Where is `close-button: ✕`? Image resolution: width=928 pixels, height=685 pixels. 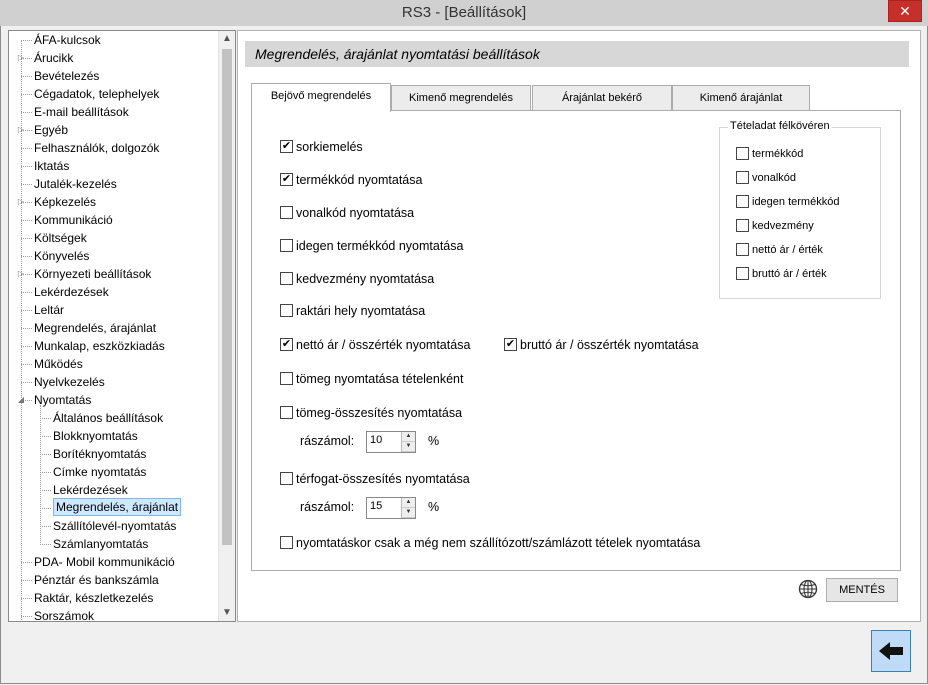
close-button: ✕ is located at coordinates (905, 11).